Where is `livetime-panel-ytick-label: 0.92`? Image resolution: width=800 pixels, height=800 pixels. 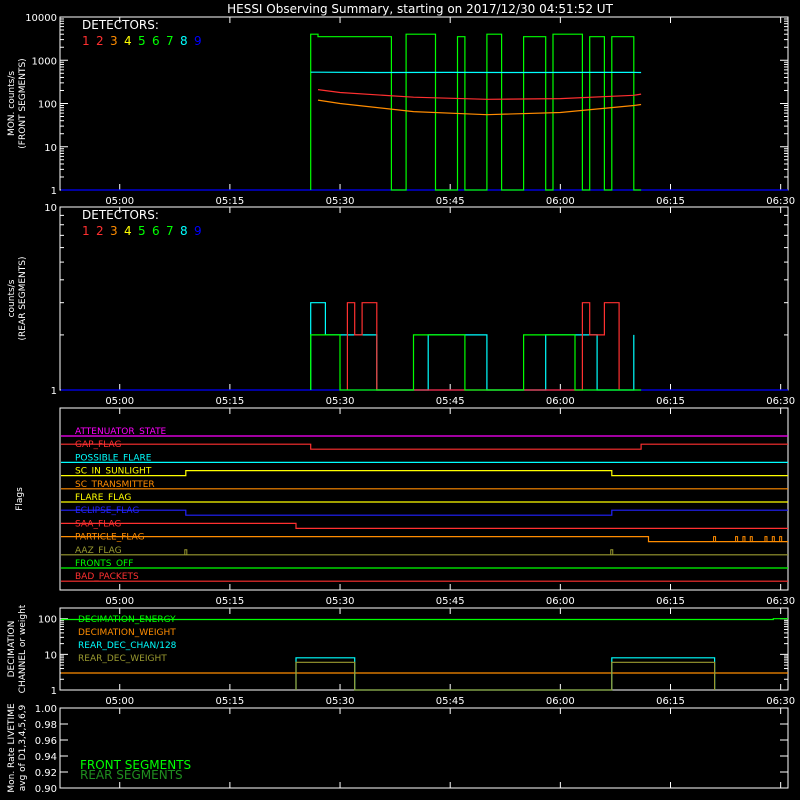
livetime-panel-ytick-label: 0.92 is located at coordinates (46, 773).